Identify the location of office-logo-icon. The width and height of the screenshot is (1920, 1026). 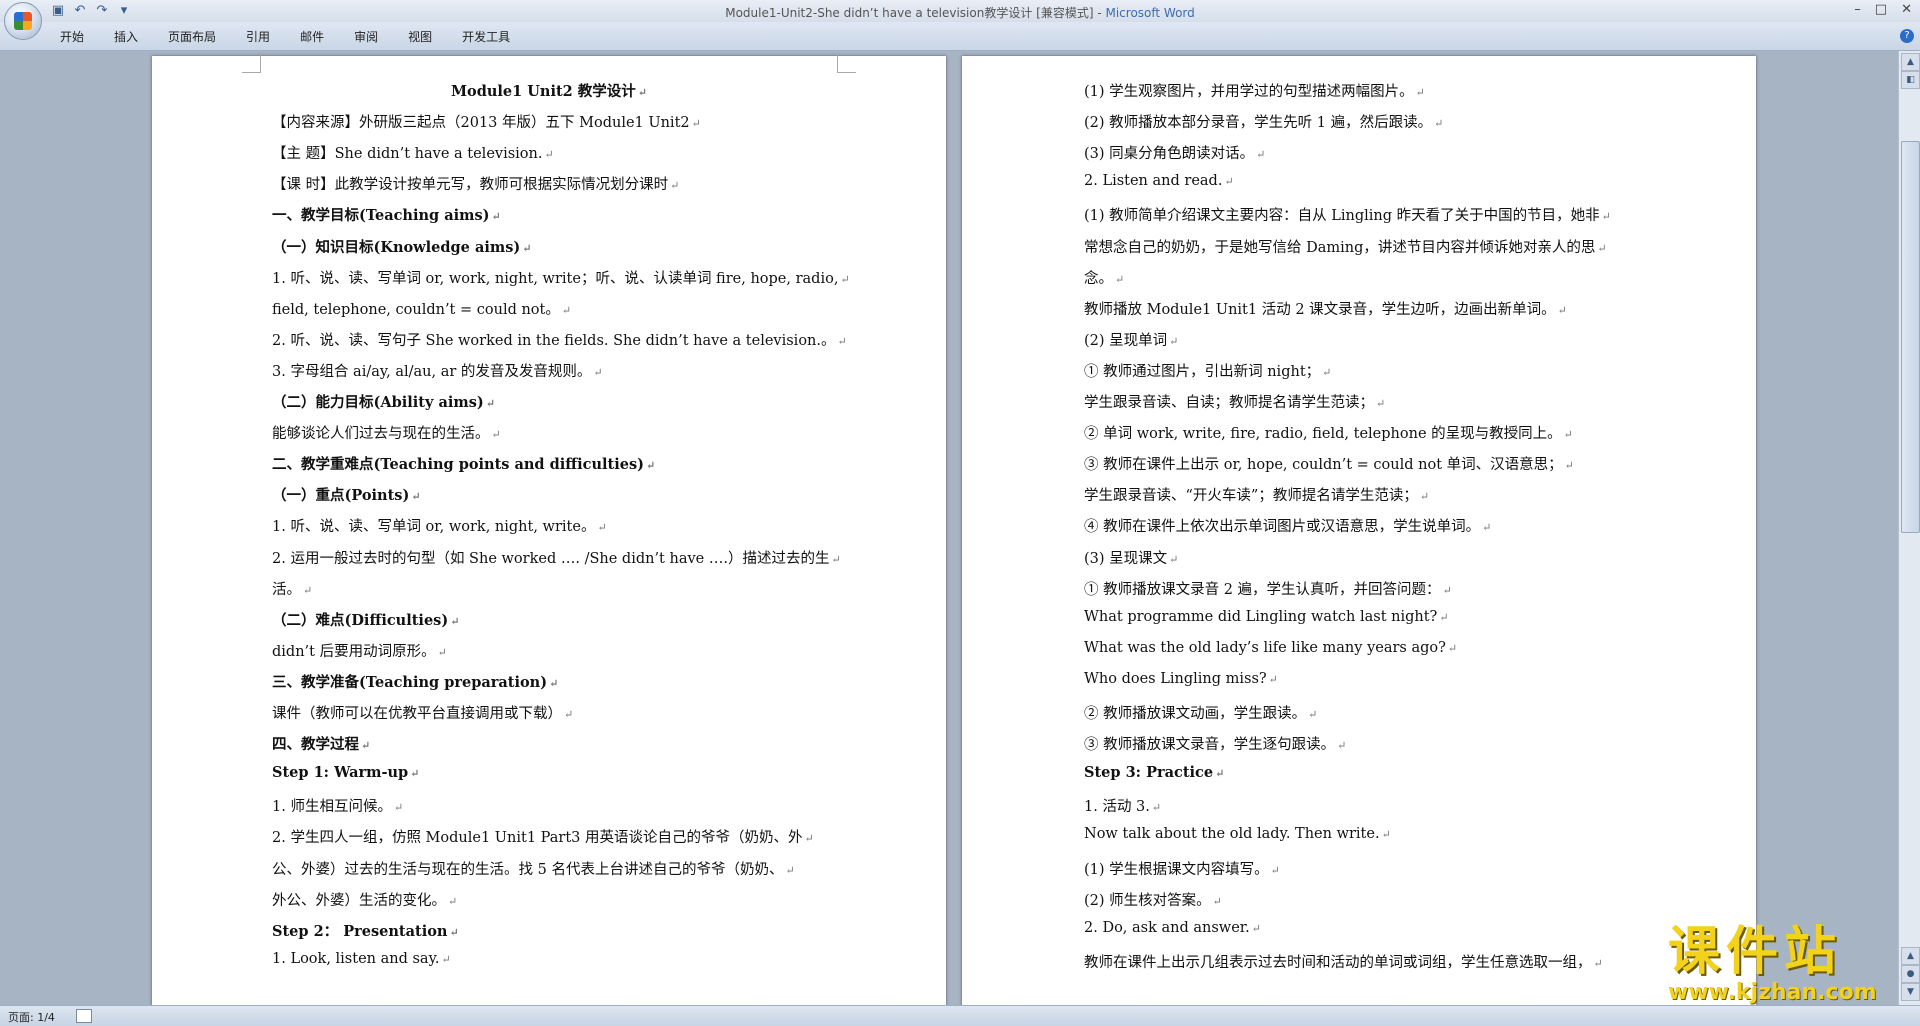
(23, 21).